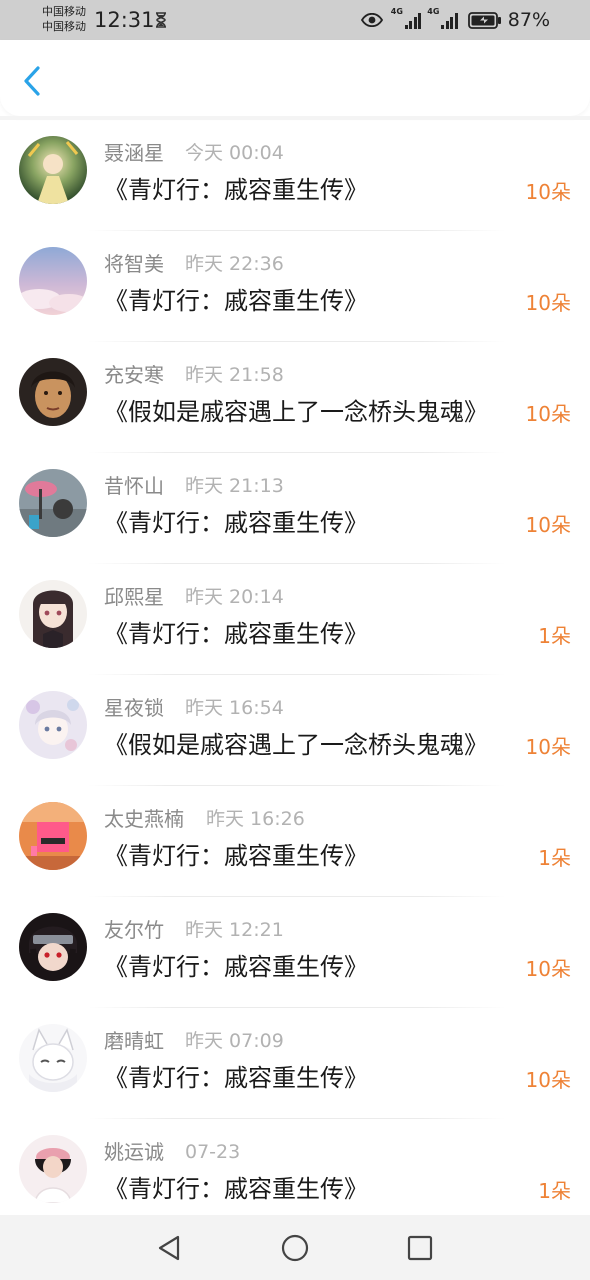 The width and height of the screenshot is (590, 1280). What do you see at coordinates (234, 264) in the screenshot?
I see `timestamp: 昨天 22:36` at bounding box center [234, 264].